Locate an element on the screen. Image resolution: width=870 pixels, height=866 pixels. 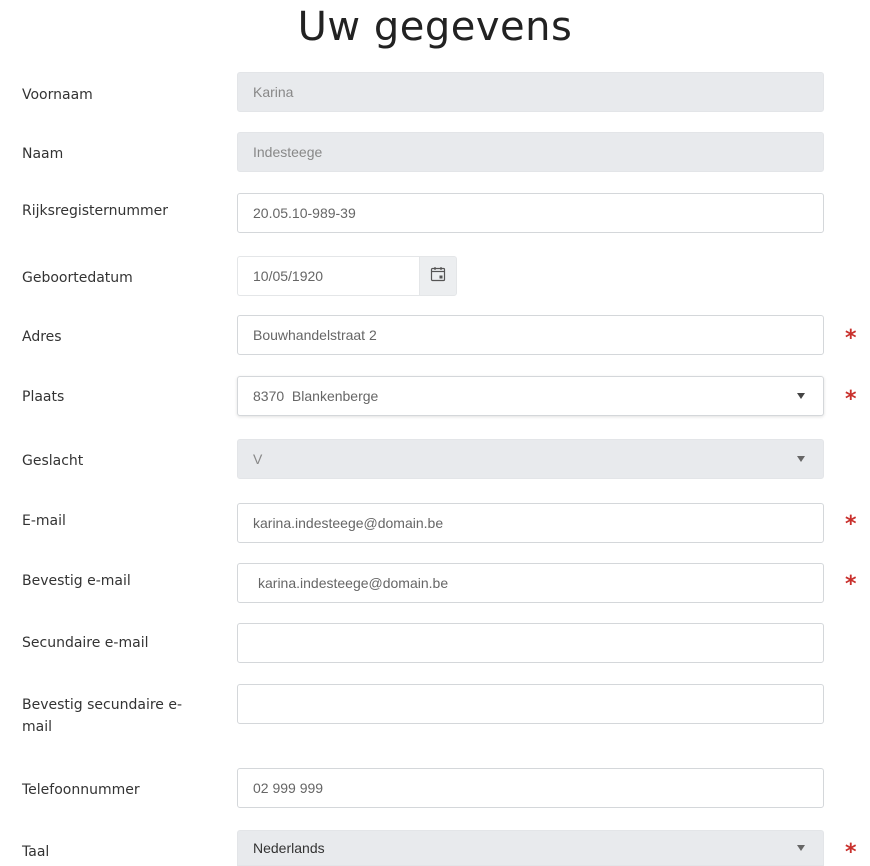
rijksregisternummer-label: Rijksregisternummer is located at coordinates (95, 211).